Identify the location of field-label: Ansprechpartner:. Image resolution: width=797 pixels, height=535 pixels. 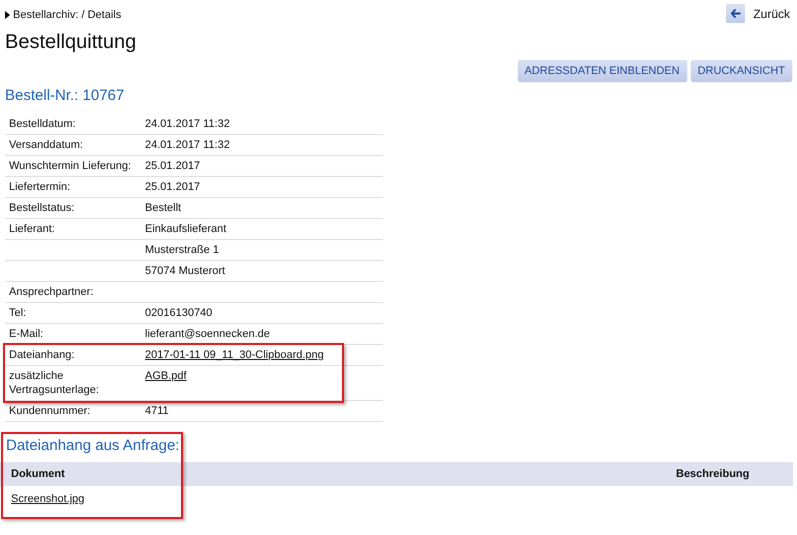
(51, 292).